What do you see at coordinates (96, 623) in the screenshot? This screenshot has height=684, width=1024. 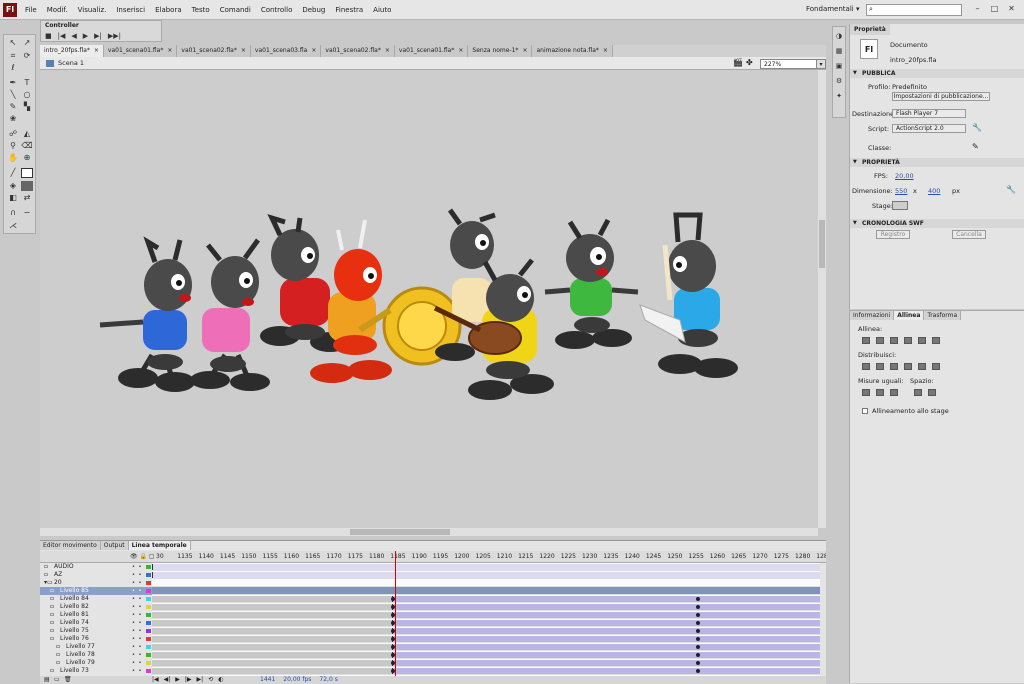 I see `timeline-layer: ▫ Livello 74 • •` at bounding box center [96, 623].